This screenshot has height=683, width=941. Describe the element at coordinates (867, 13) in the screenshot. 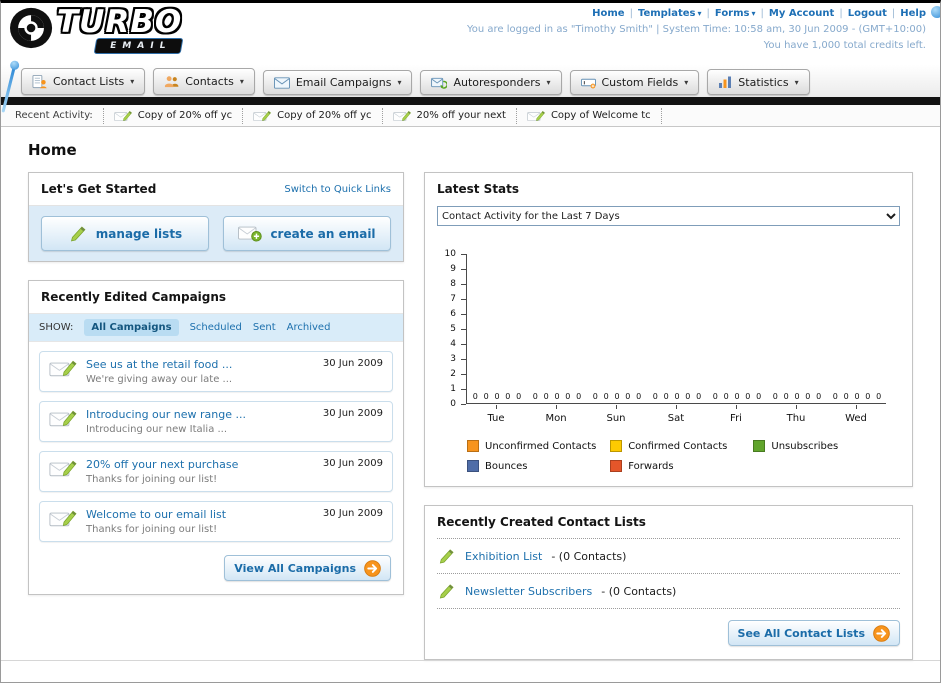

I see `top-link-logout: Logout` at that location.